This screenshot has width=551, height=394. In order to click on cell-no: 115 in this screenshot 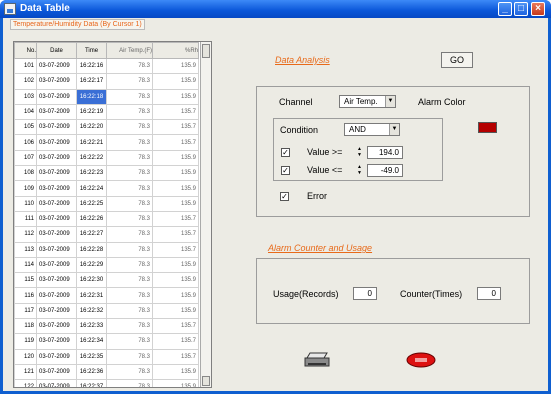, I will do `click(25, 280)`.